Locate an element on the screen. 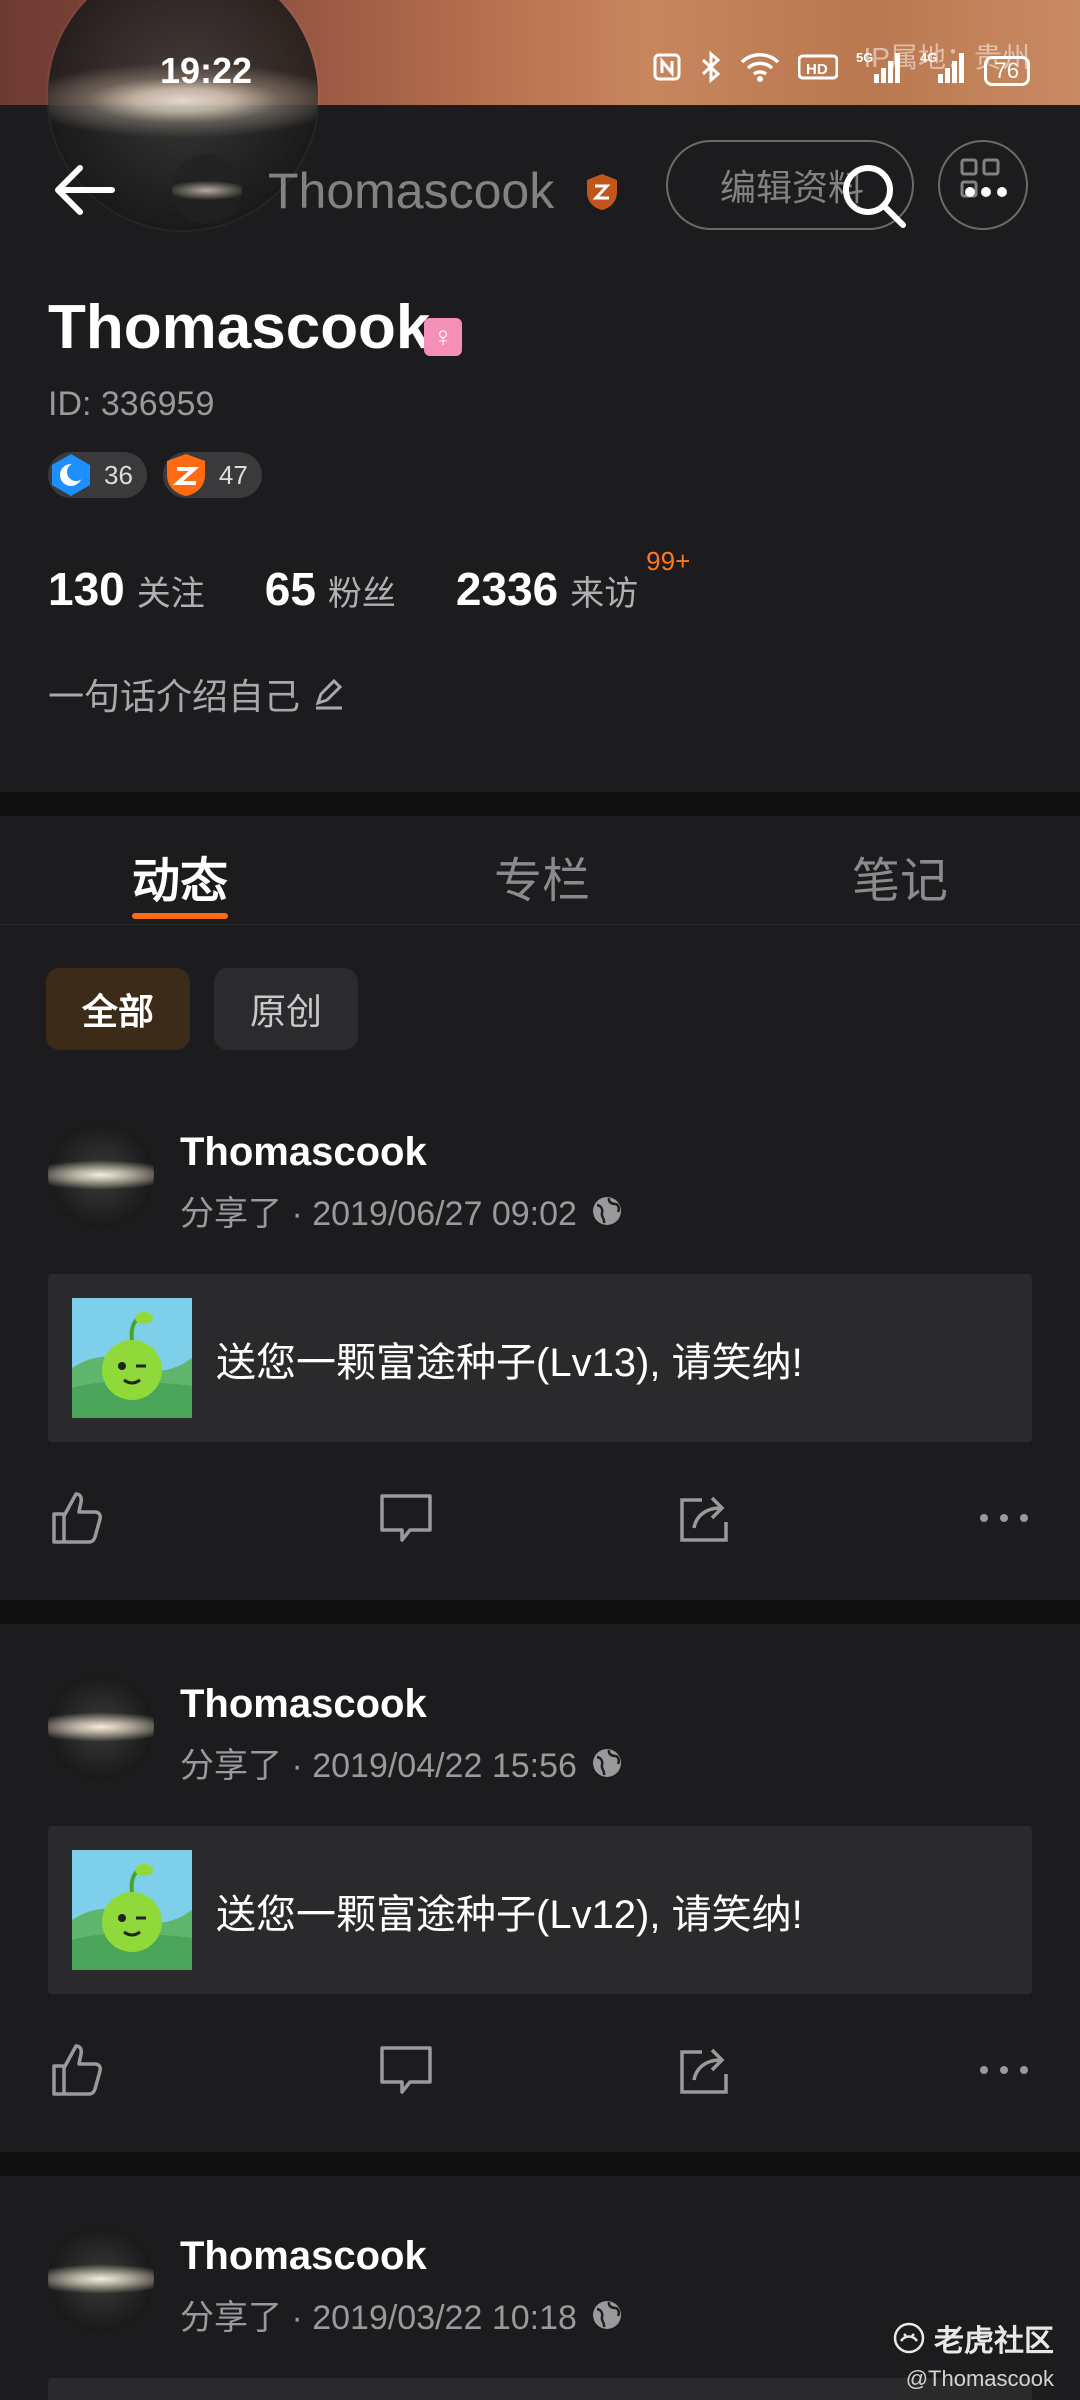 The image size is (1080, 2400). female-gender-icon: ♀ is located at coordinates (443, 337).